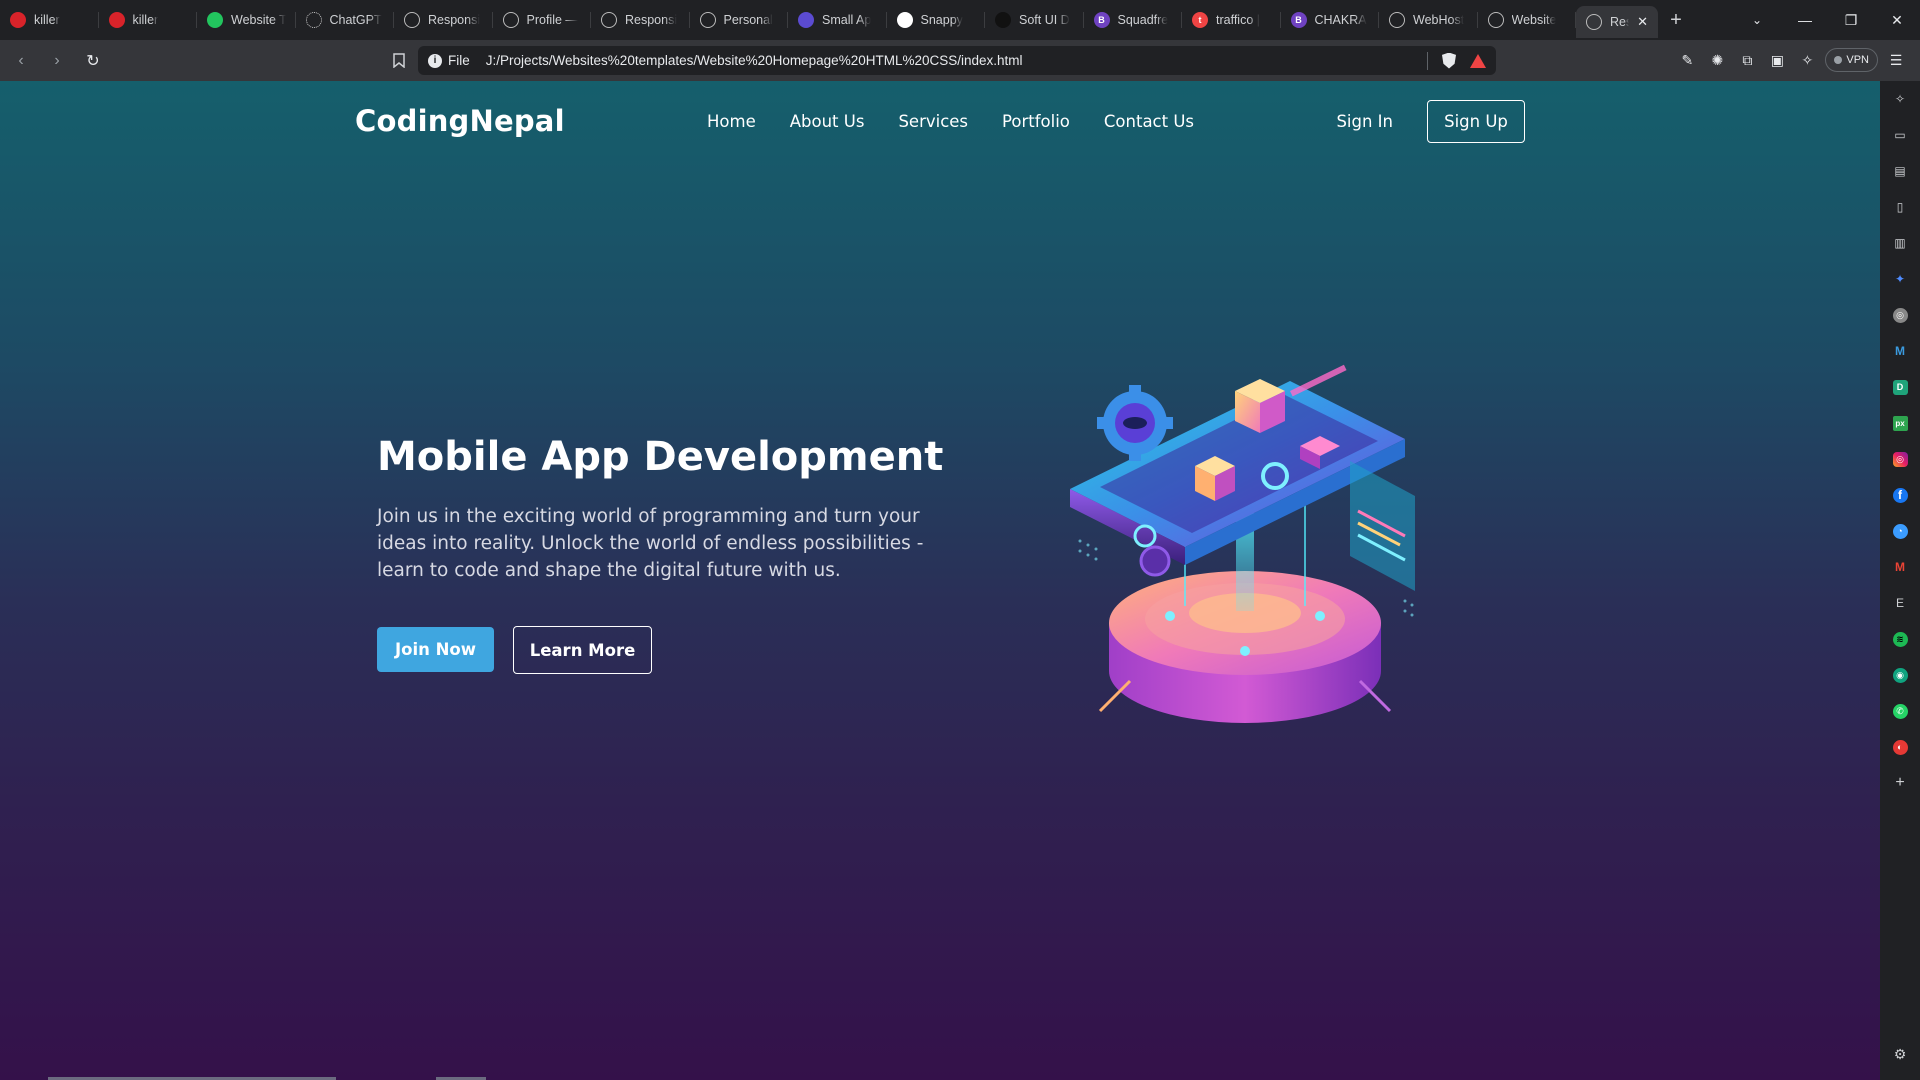  I want to click on browser-tab: Soft UI D, so click(1034, 20).